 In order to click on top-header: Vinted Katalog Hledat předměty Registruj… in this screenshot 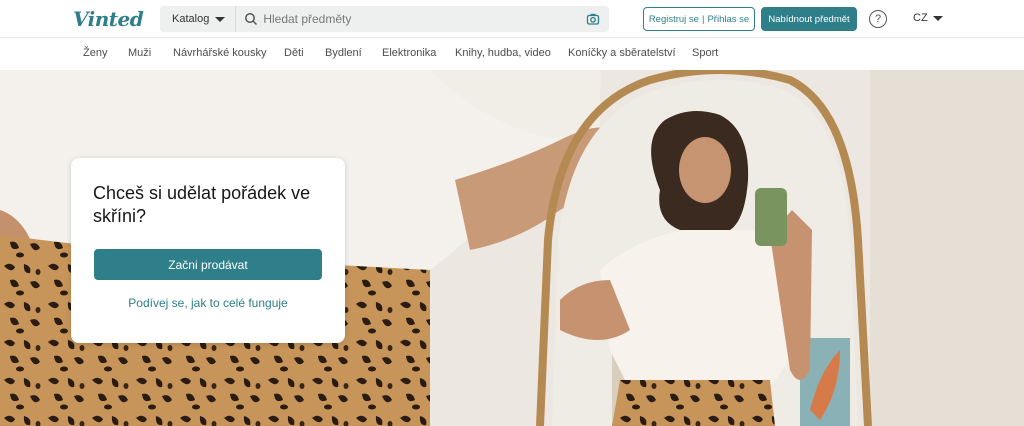, I will do `click(512, 19)`.